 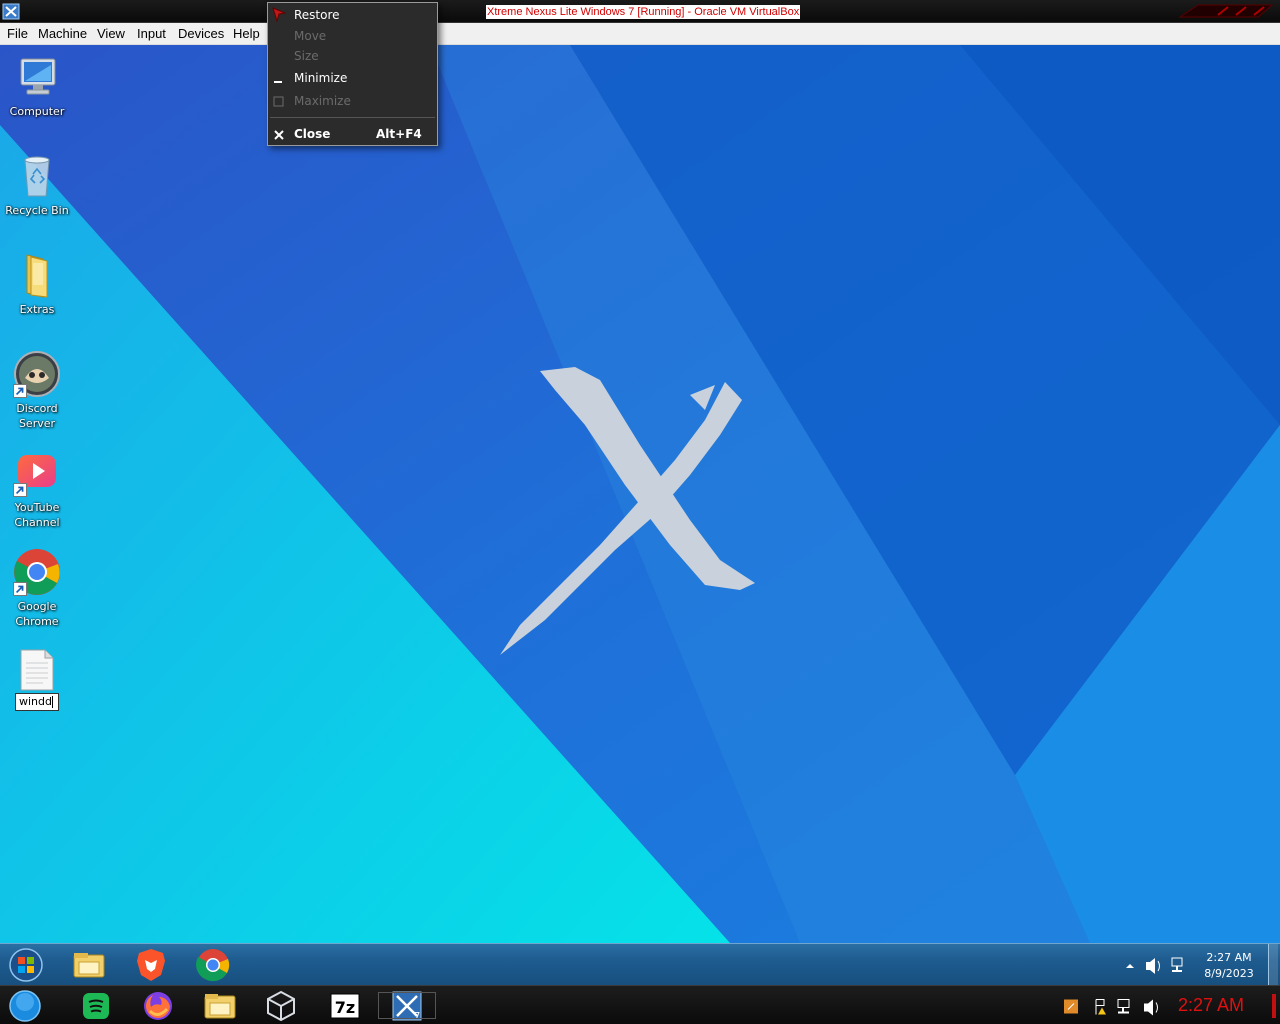 I want to click on action-center-warning-icon, so click(x=1100, y=1007).